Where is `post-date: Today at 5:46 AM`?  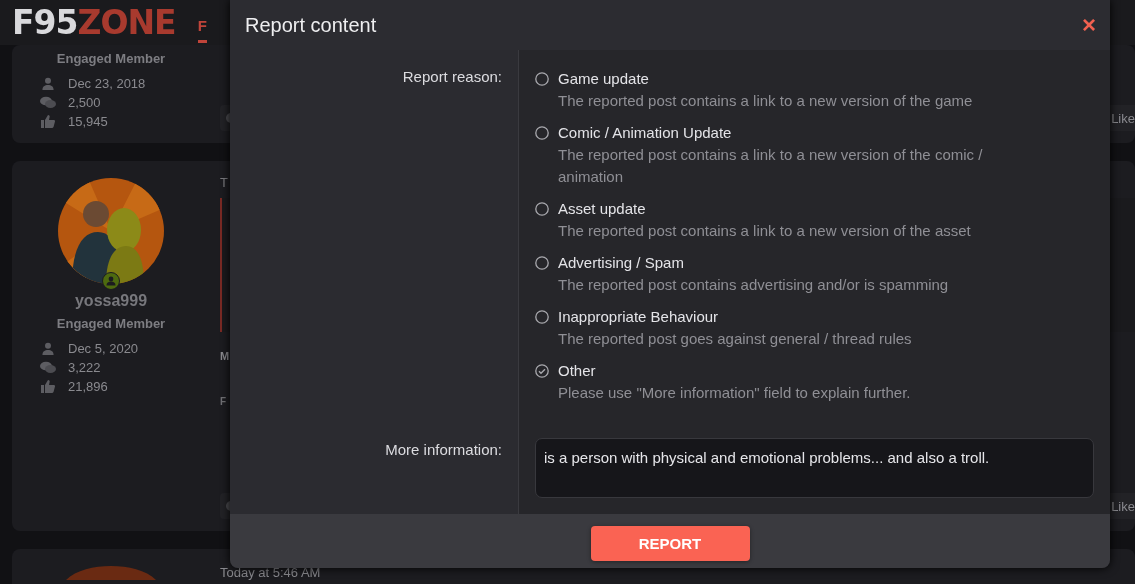
post-date: Today at 5:46 AM is located at coordinates (270, 572).